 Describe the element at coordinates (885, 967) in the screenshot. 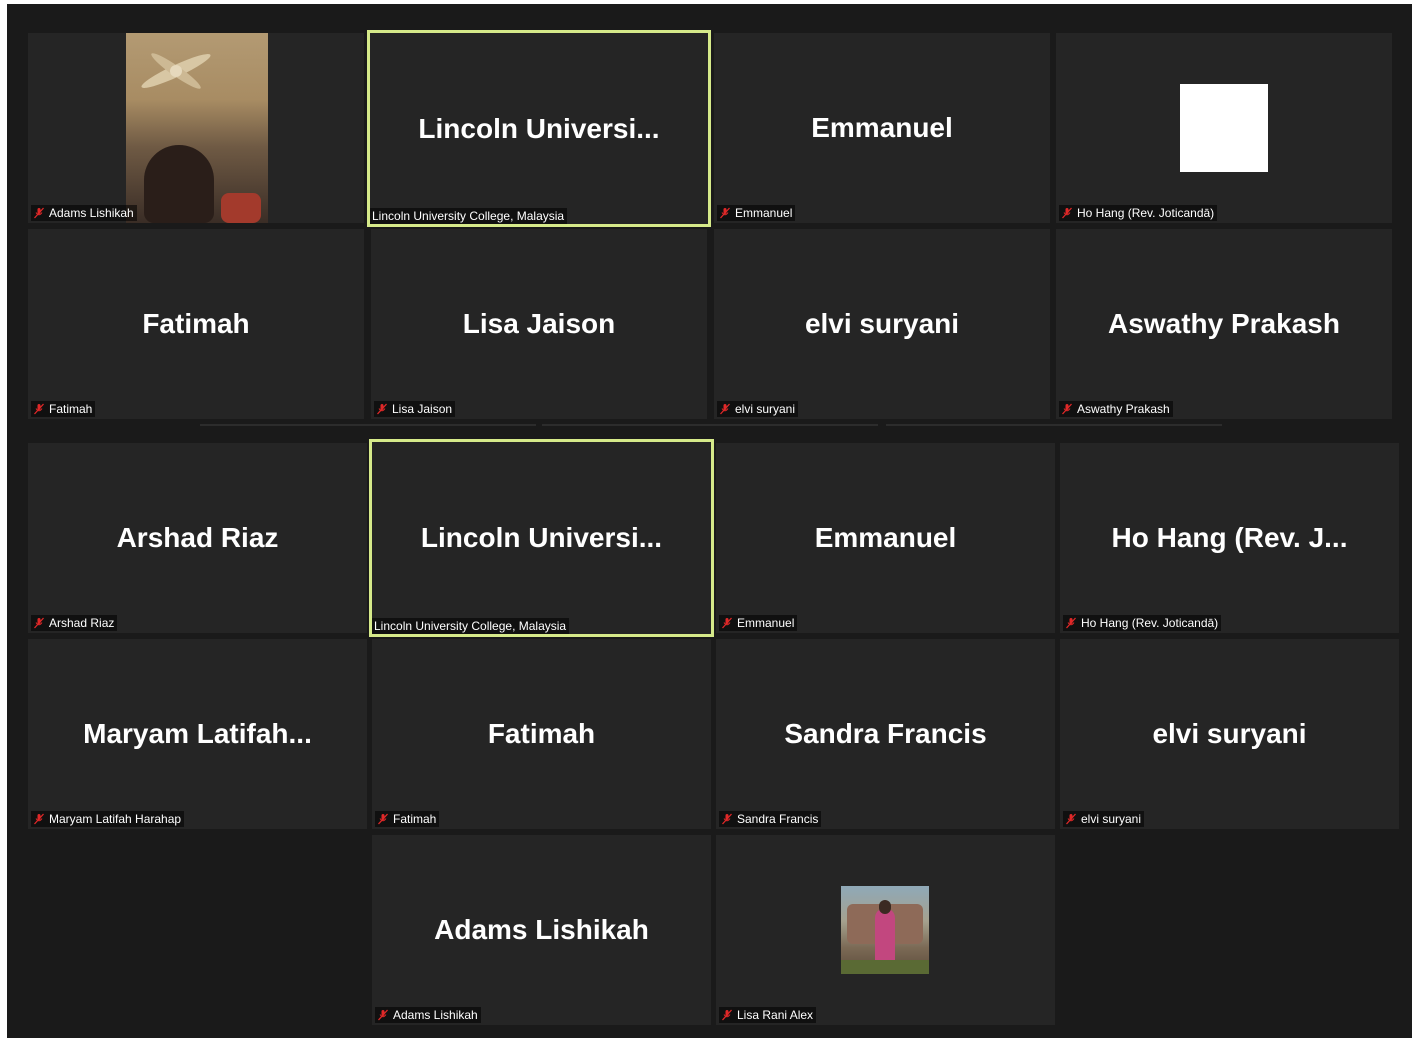

I see `photo-ground` at that location.